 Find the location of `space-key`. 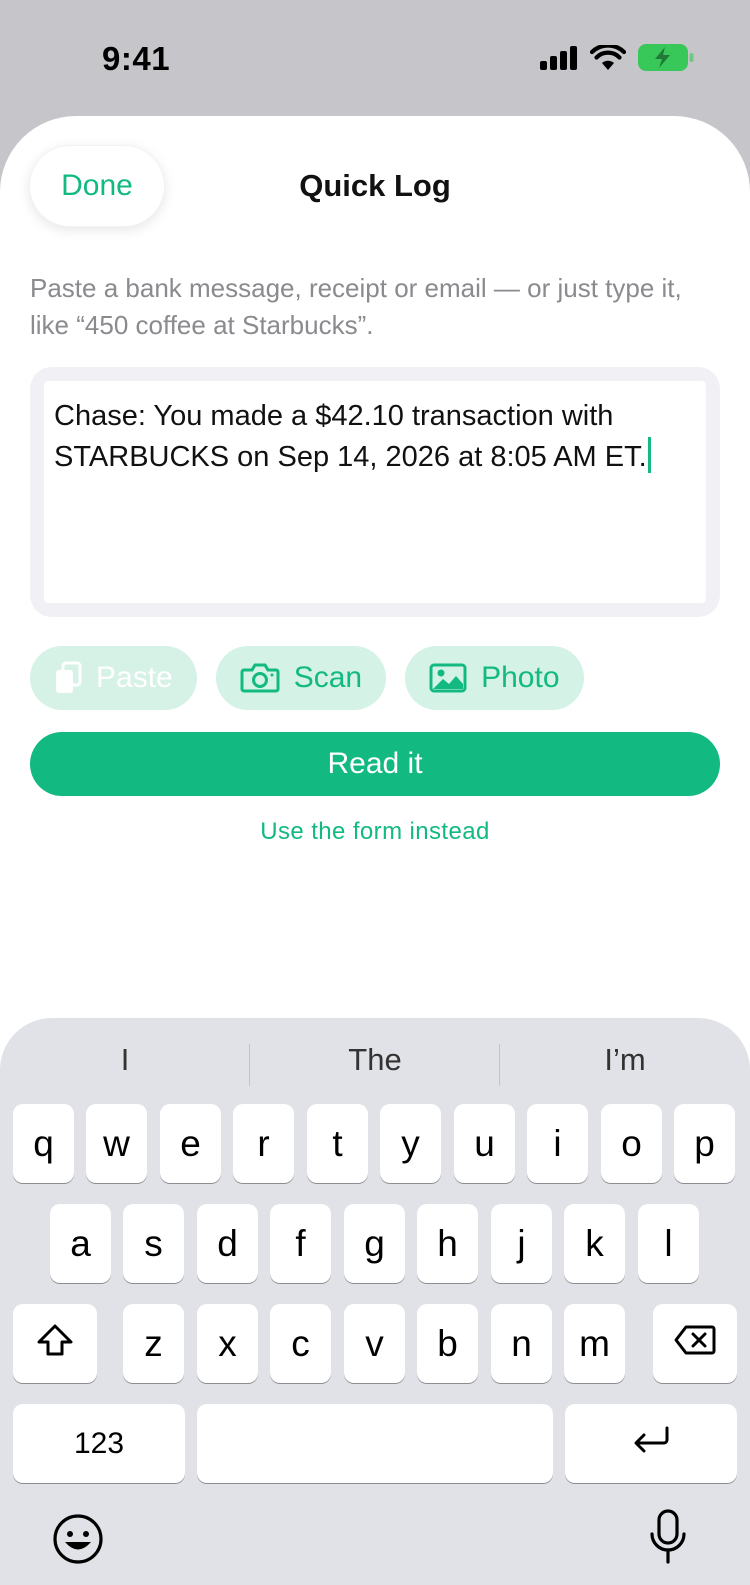

space-key is located at coordinates (375, 1443).